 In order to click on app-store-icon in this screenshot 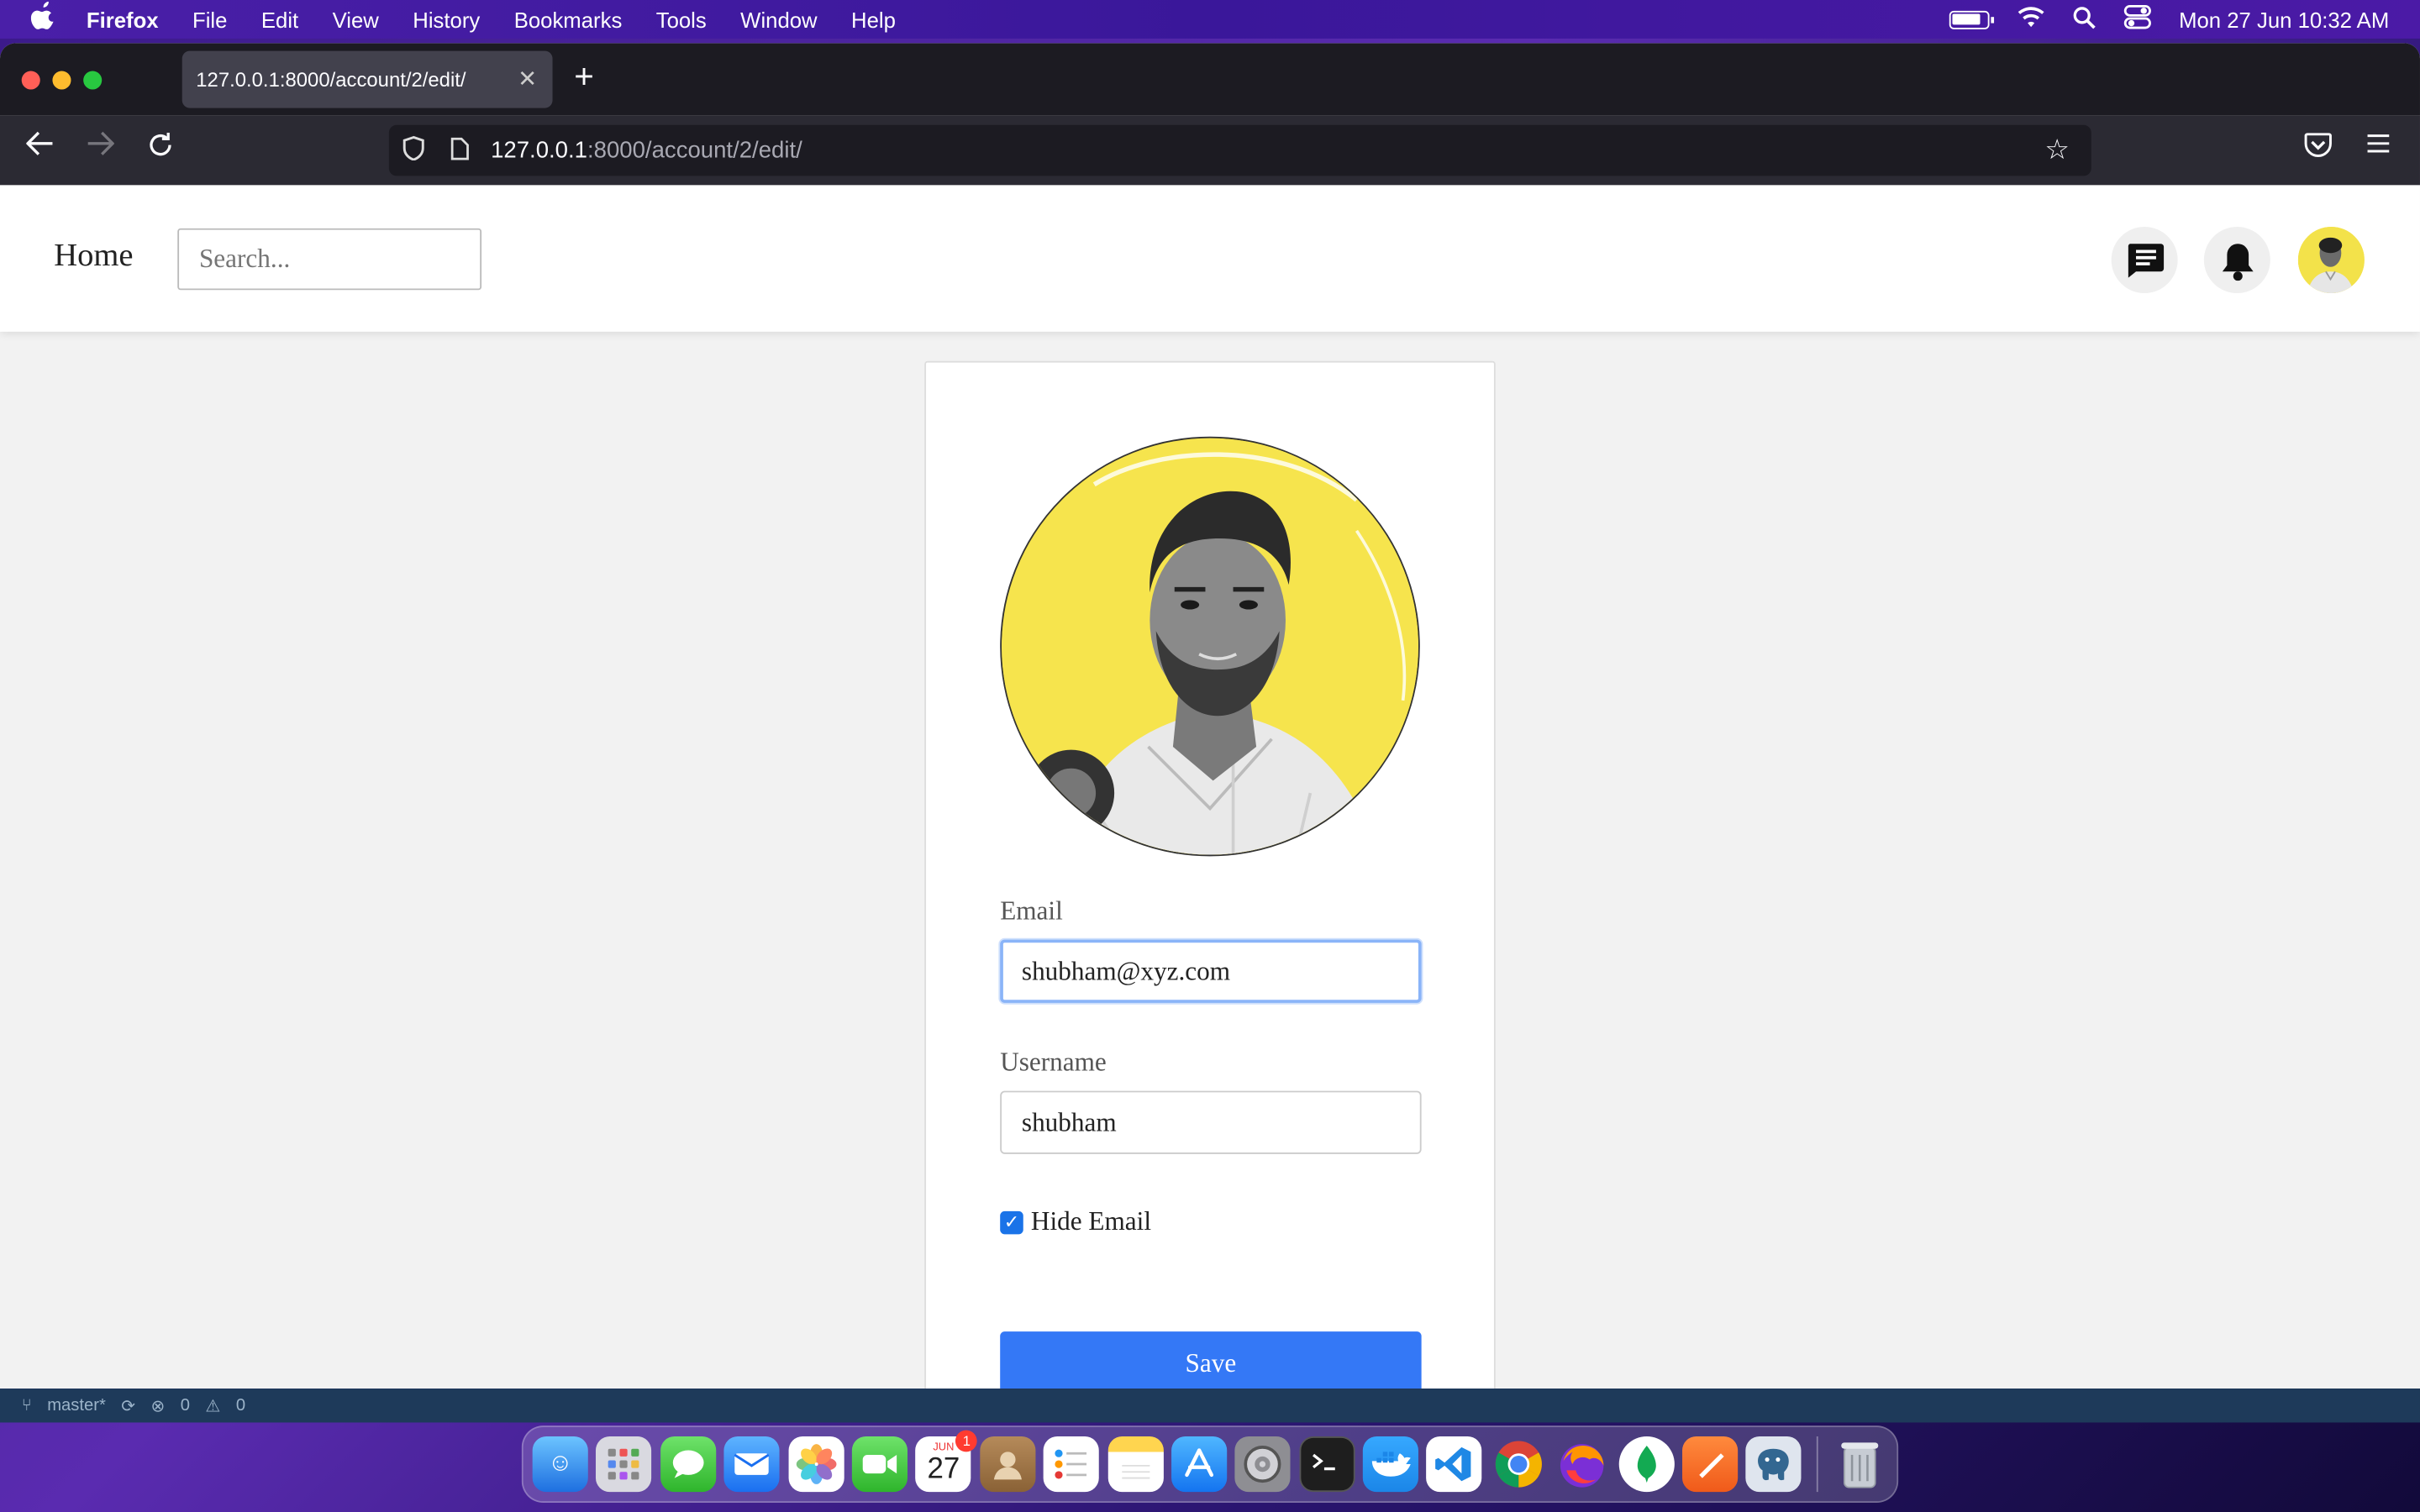, I will do `click(1199, 1464)`.